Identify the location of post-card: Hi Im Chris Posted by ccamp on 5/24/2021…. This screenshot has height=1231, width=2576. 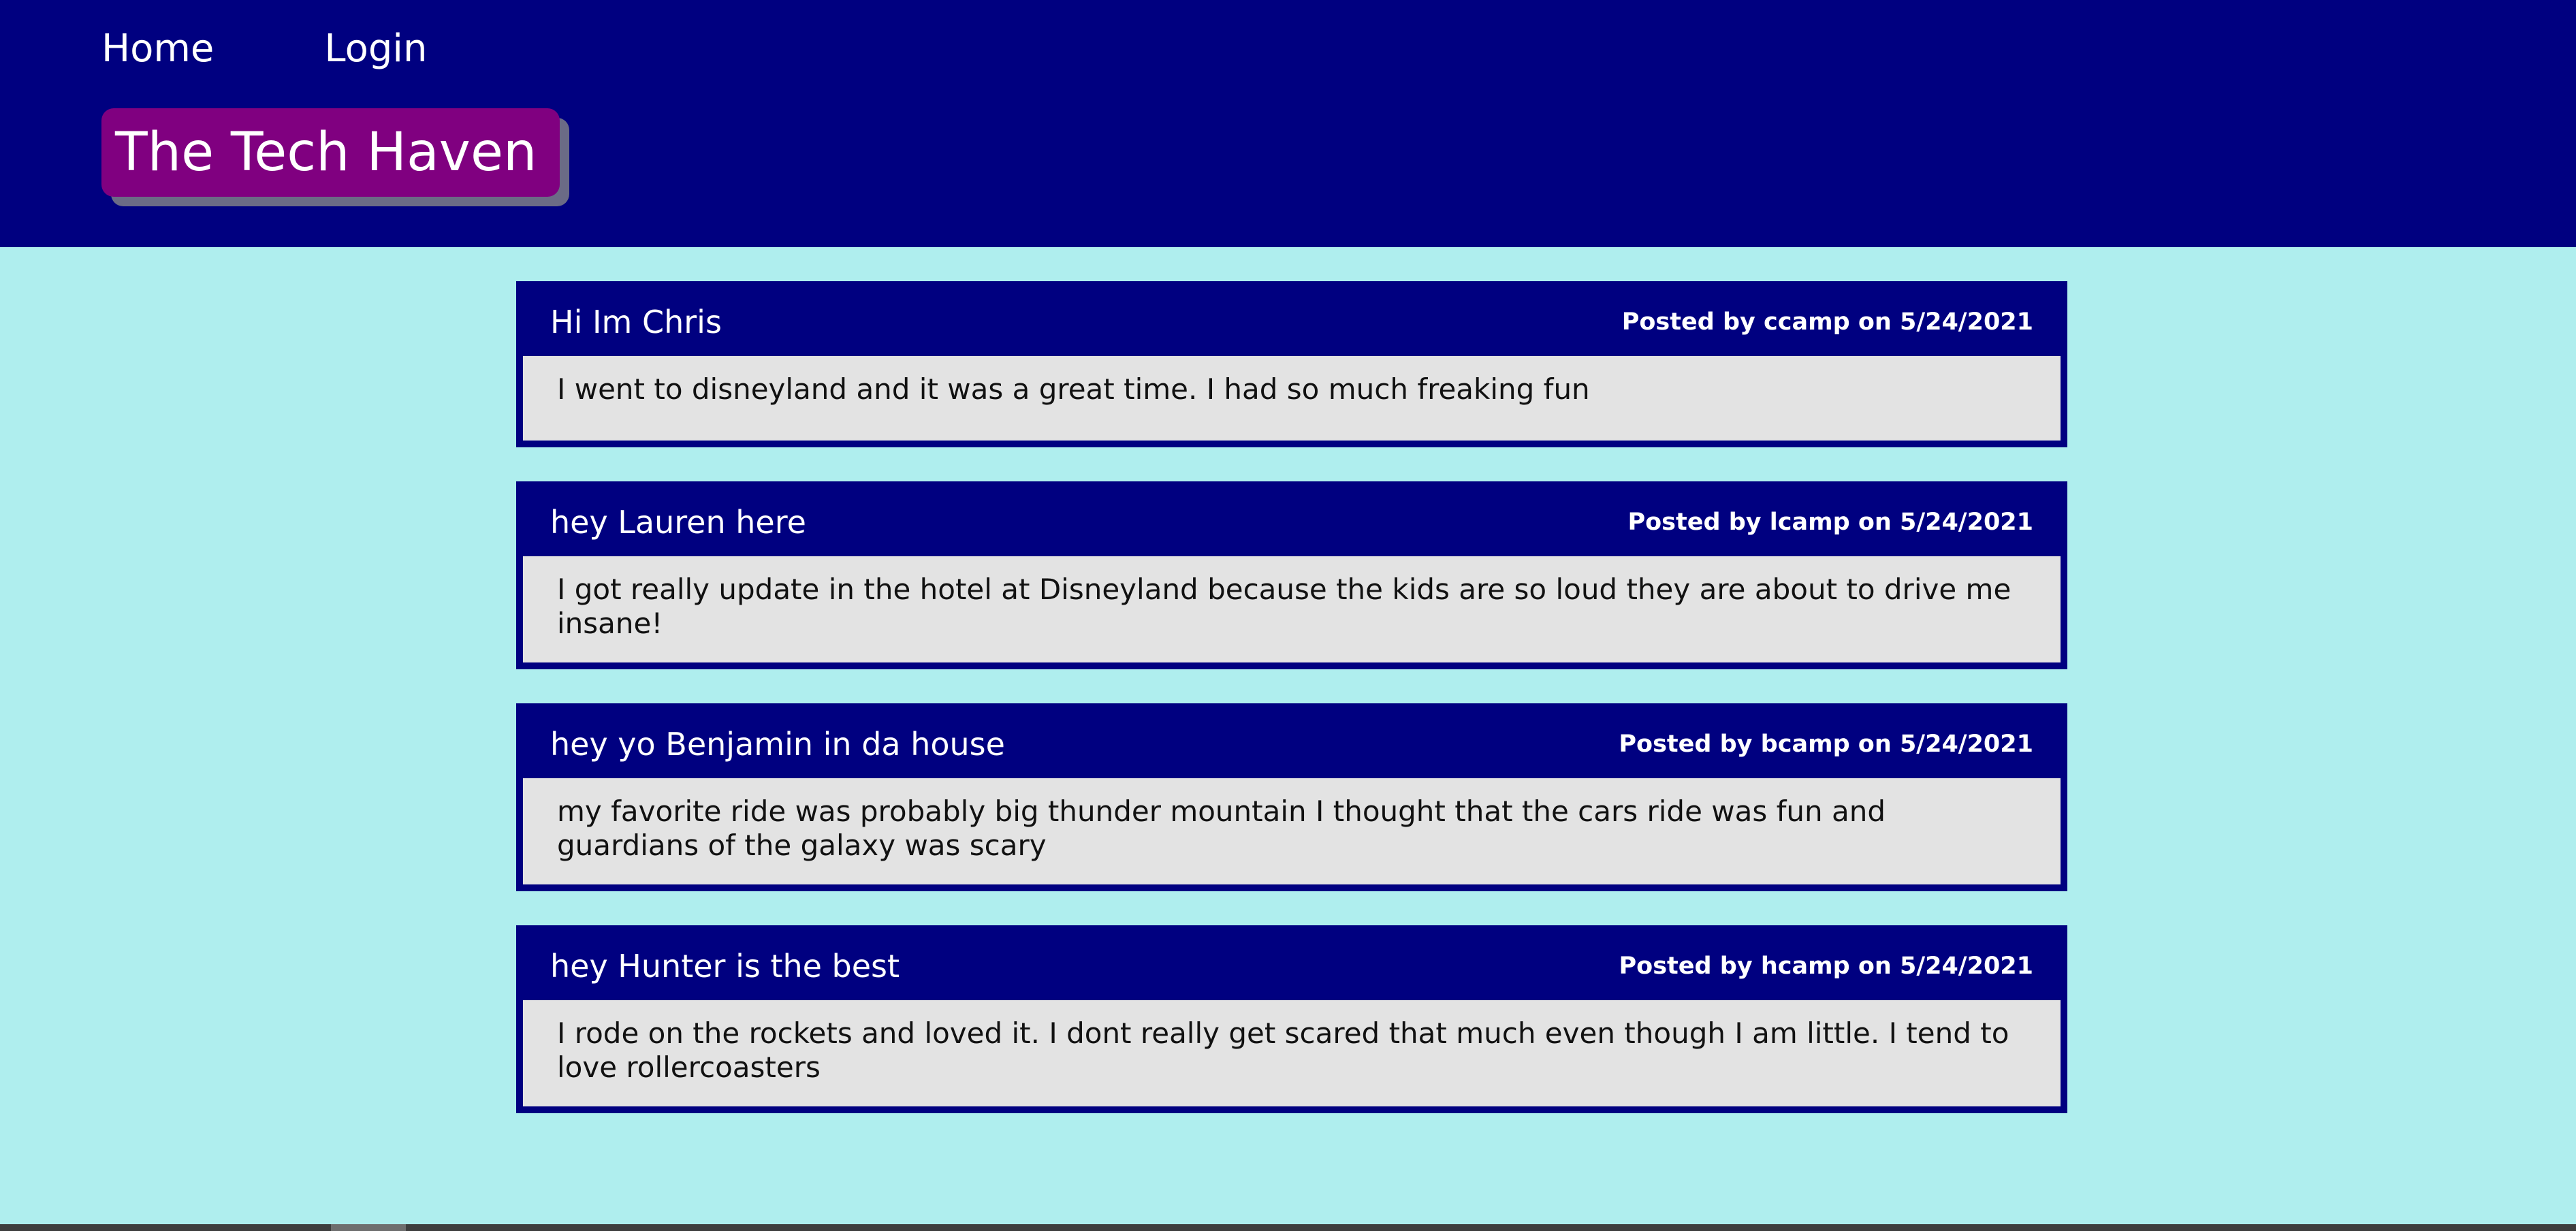
(1291, 364).